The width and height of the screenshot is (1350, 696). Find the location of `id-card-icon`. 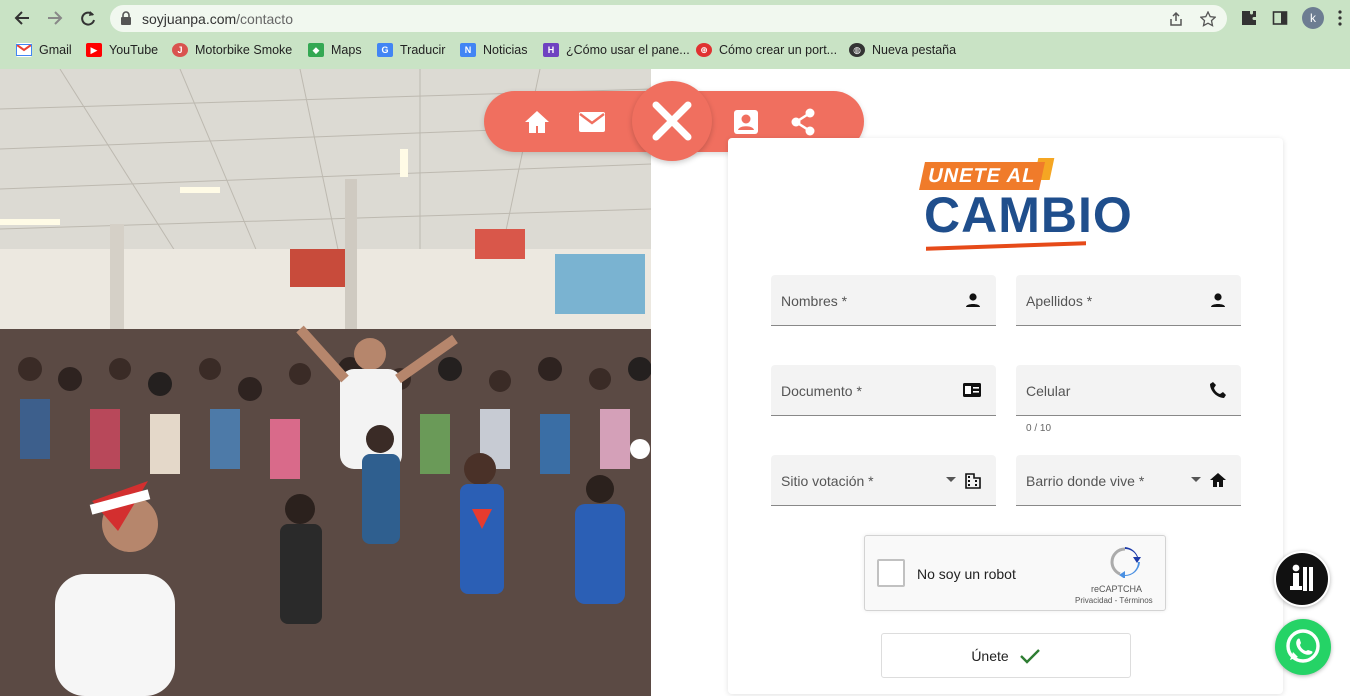

id-card-icon is located at coordinates (972, 390).